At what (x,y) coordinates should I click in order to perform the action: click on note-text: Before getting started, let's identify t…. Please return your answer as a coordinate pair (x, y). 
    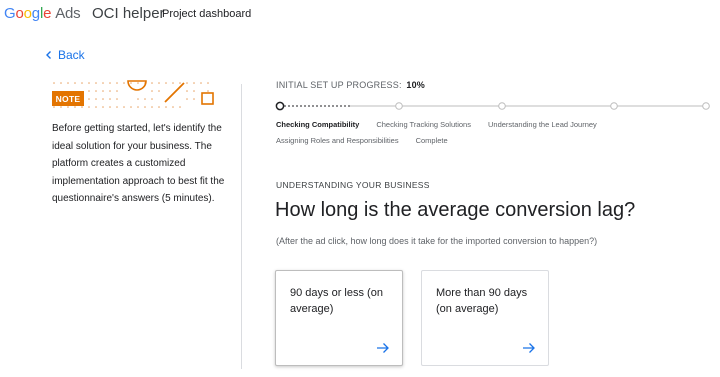
    Looking at the image, I should click on (138, 163).